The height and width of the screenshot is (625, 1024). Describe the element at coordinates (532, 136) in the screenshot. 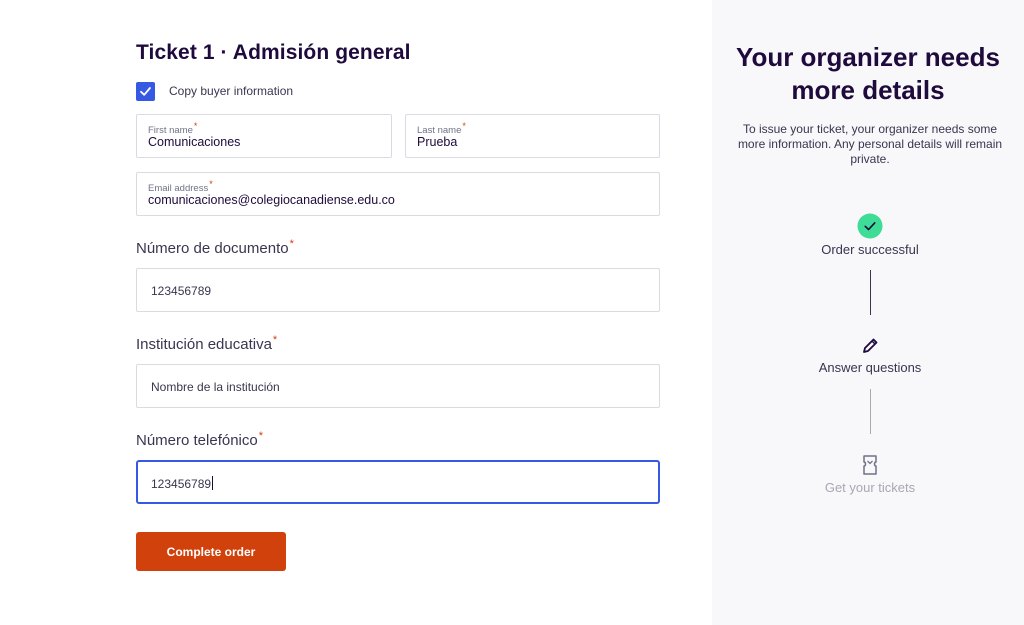

I see `last-name-field: Last name* Prueba` at that location.